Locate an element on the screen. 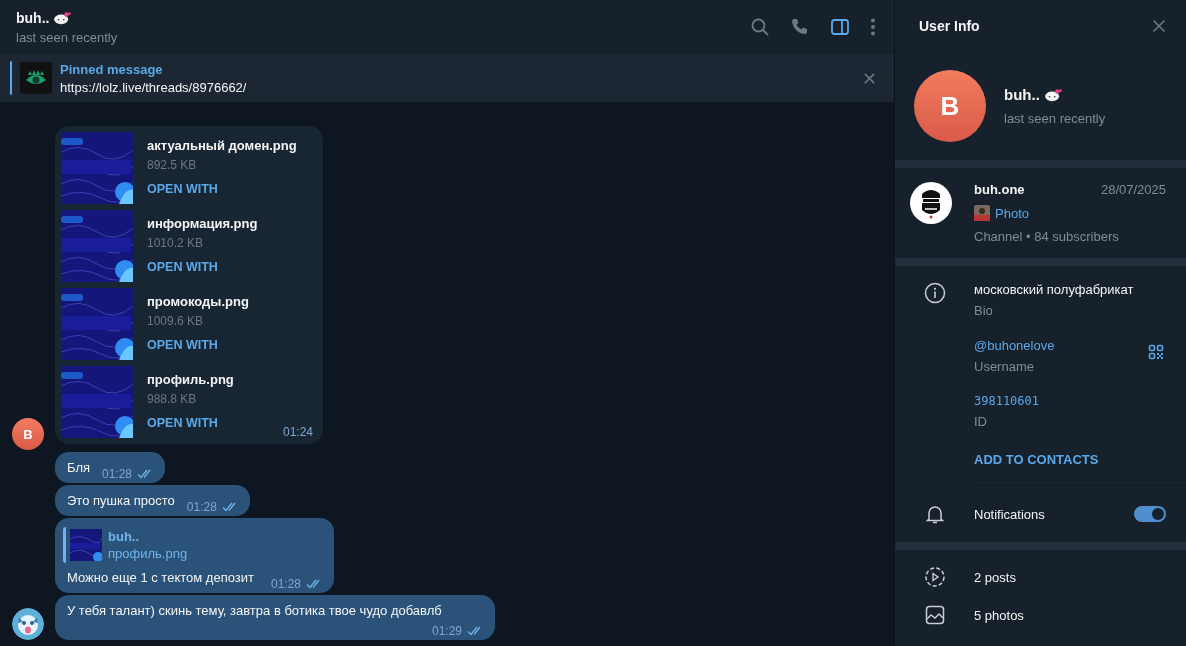  detail-value: московский полуфабрикат is located at coordinates (1054, 289).